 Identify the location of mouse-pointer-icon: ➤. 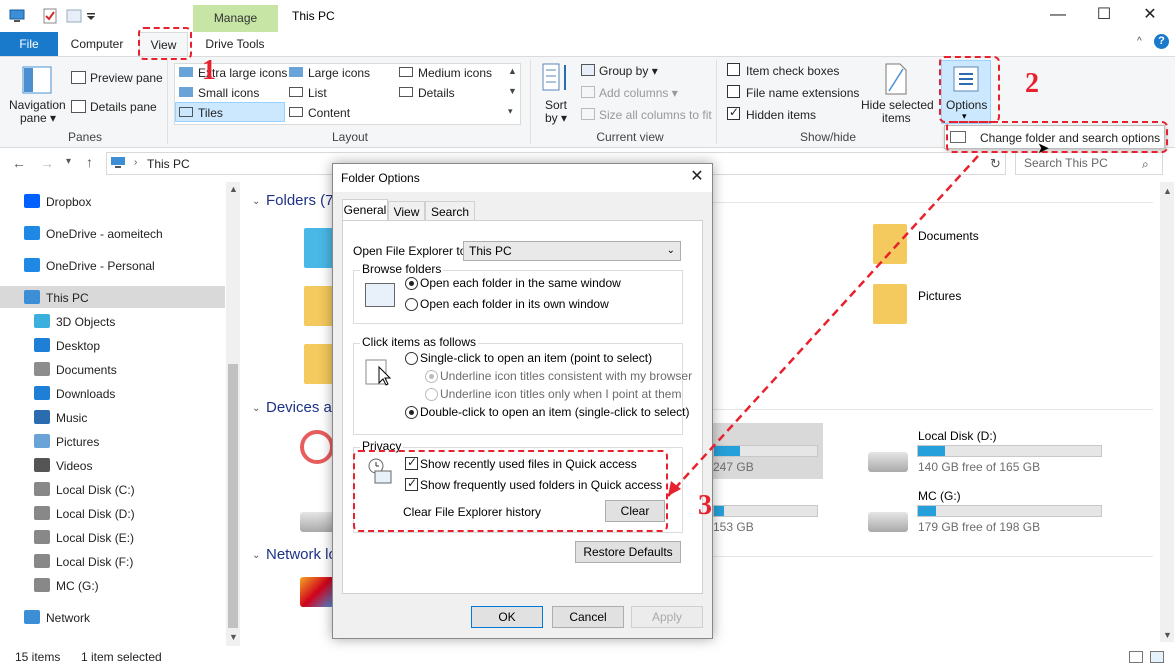
(1043, 148).